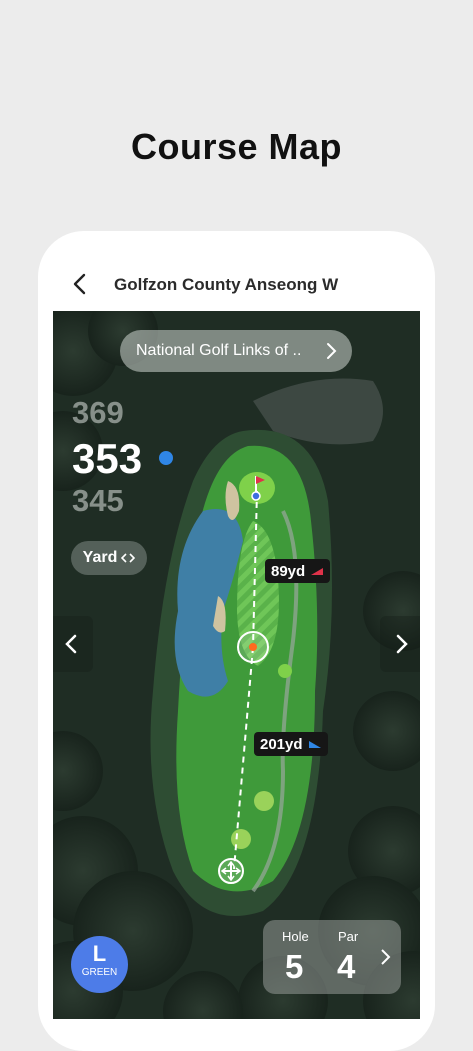  What do you see at coordinates (314, 744) in the screenshot?
I see `slope-up-icon` at bounding box center [314, 744].